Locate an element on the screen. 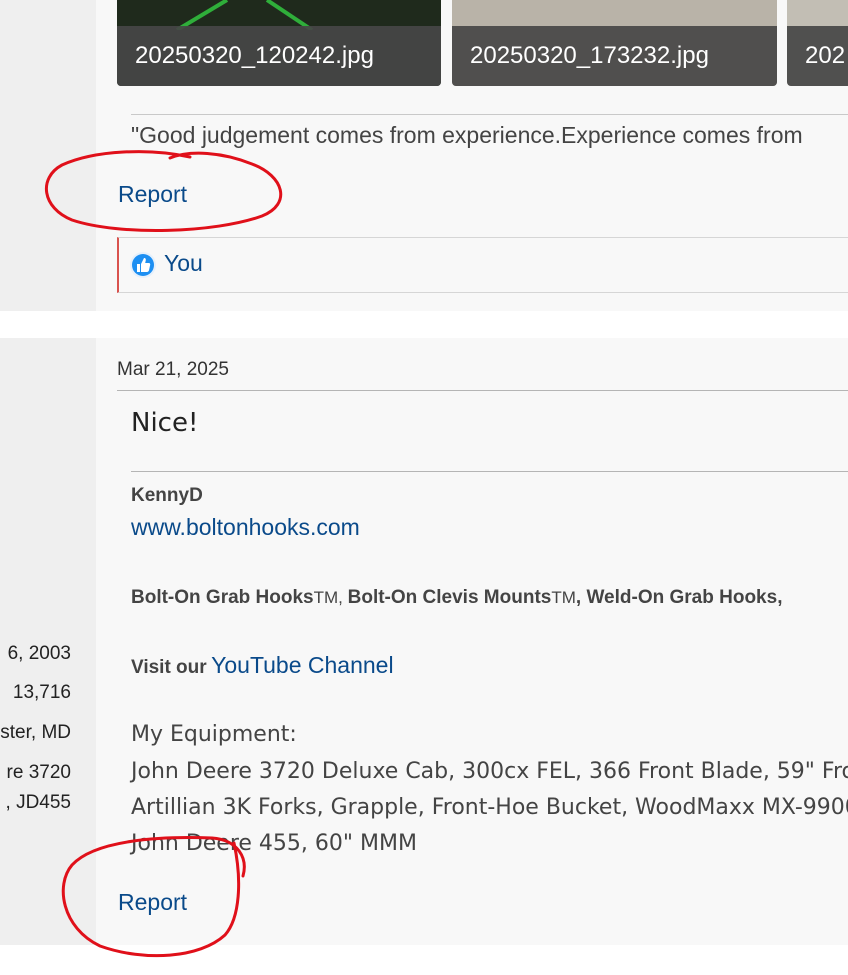 This screenshot has height=975, width=848. post-date: Mar 21, 2025 is located at coordinates (173, 370).